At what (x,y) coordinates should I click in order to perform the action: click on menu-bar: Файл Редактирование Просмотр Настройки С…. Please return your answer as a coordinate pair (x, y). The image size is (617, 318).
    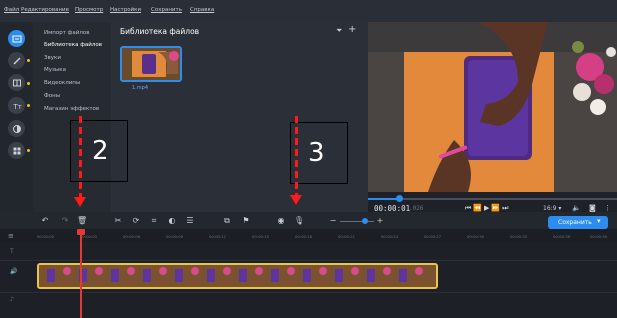
    Looking at the image, I should click on (308, 11).